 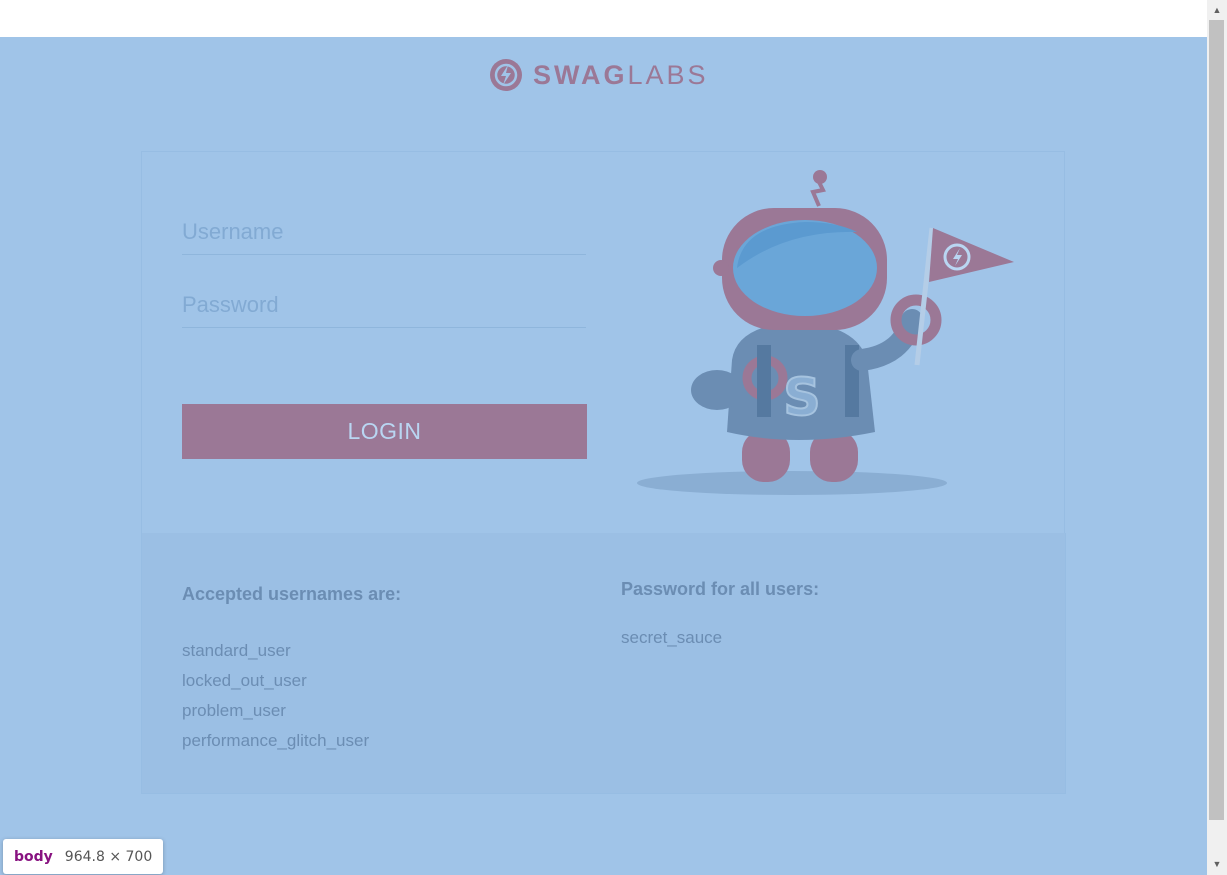 What do you see at coordinates (720, 616) in the screenshot?
I see `password-info-section: Password for all users: secret_sauce` at bounding box center [720, 616].